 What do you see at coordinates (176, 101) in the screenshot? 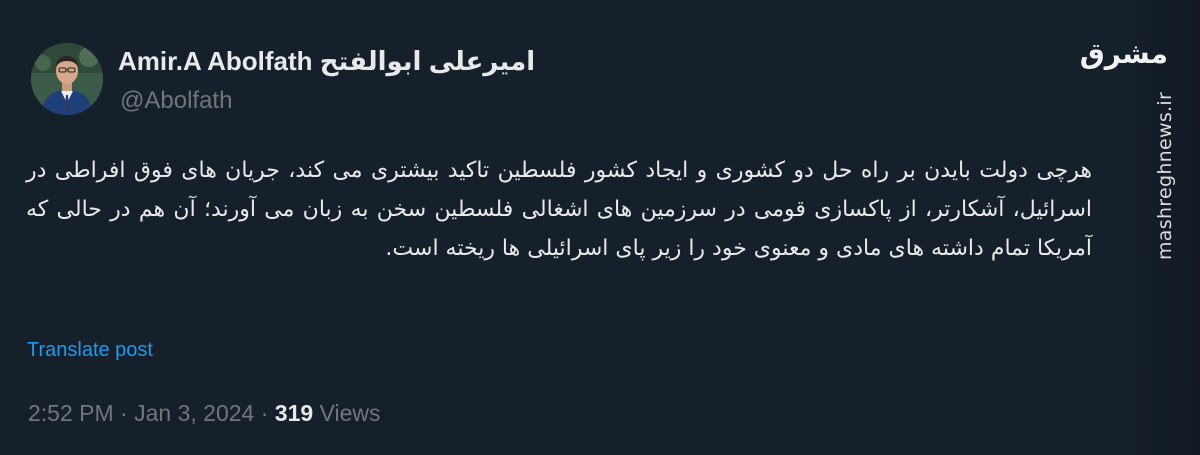
I see `user-handle: @Abolfath` at bounding box center [176, 101].